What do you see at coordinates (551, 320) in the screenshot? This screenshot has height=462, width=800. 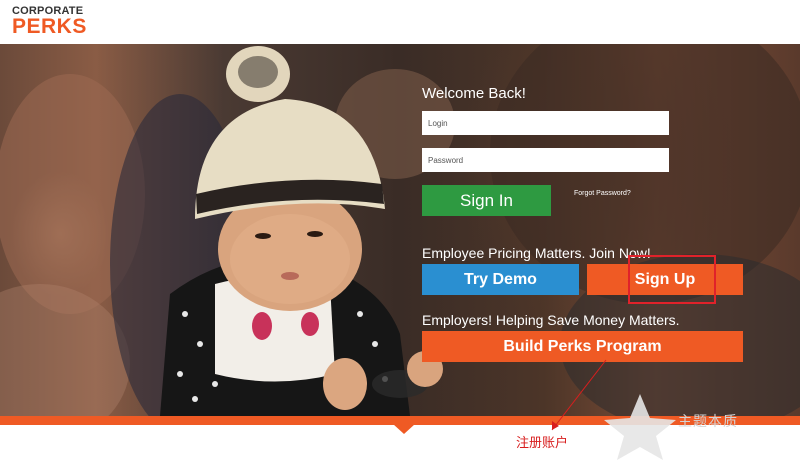 I see `employer-tagline: Employers! Helping Save Money Matters.` at bounding box center [551, 320].